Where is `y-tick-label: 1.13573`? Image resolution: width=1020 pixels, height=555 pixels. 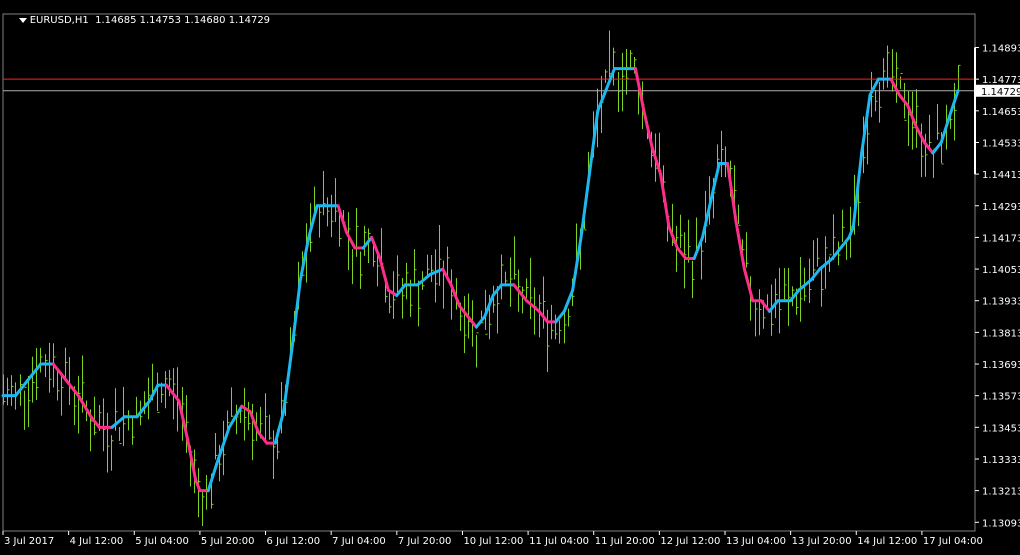 y-tick-label: 1.13573 is located at coordinates (1001, 397).